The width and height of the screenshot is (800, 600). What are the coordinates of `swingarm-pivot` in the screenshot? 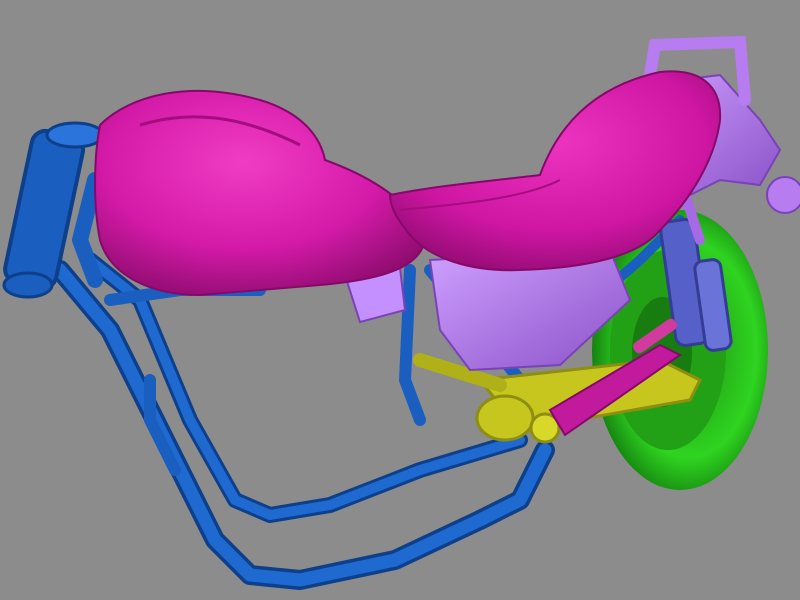 It's located at (505, 418).